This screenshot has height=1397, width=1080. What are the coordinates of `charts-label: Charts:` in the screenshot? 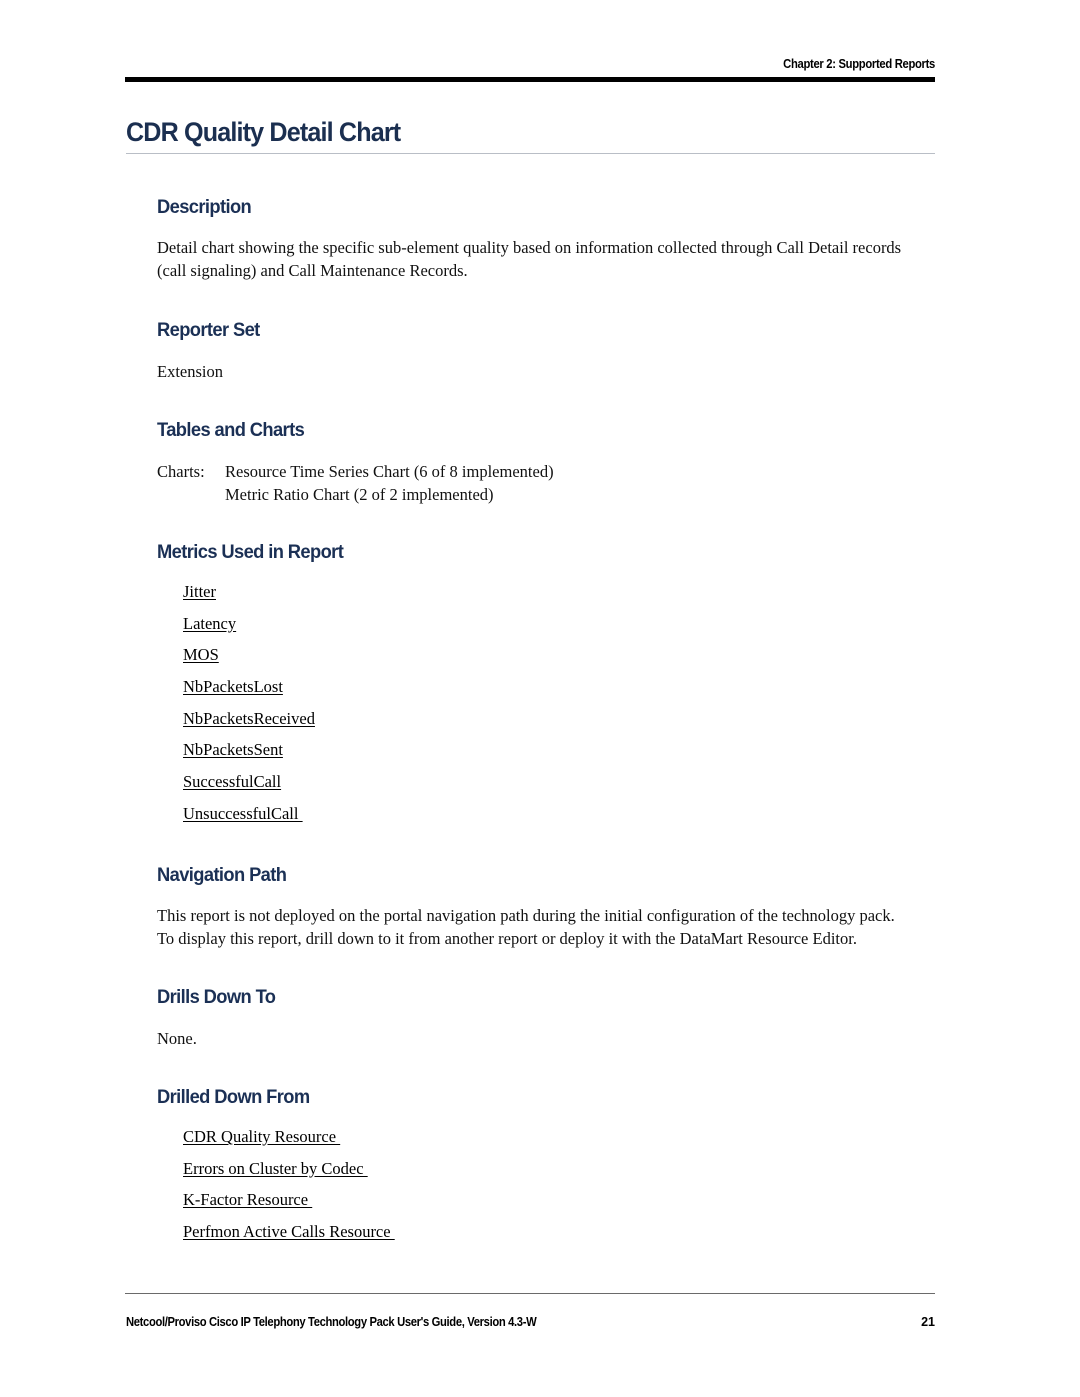 It's located at (181, 471).